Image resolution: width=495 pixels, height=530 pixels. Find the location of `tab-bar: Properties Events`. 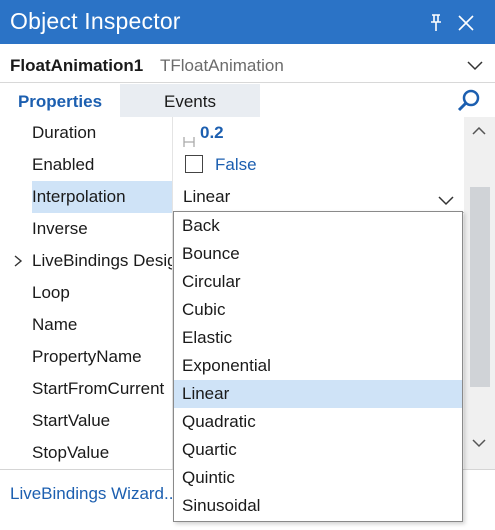

tab-bar: Properties Events is located at coordinates (247, 101).